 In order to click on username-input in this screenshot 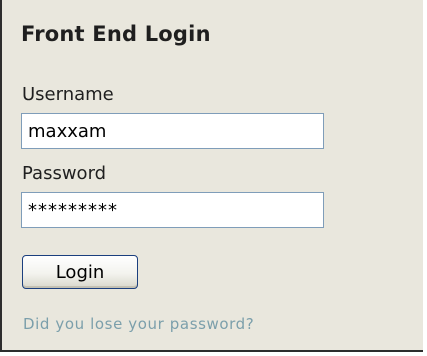, I will do `click(172, 131)`.